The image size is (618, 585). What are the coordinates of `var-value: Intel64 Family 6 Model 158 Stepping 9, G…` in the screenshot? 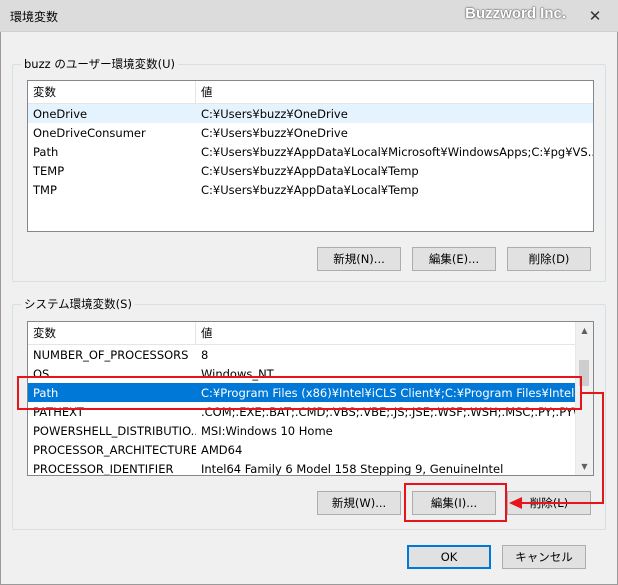 It's located at (352, 468).